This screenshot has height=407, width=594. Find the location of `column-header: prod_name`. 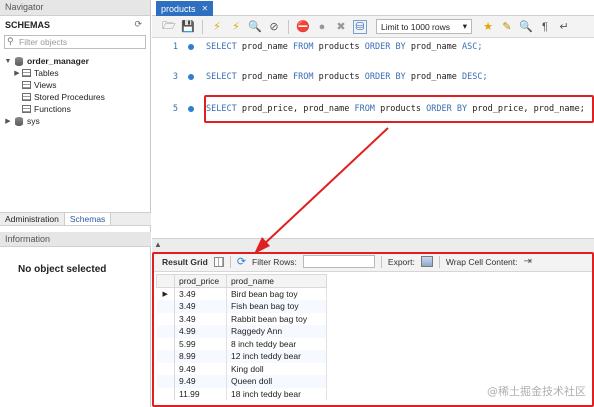

column-header: prod_name is located at coordinates (276, 281).